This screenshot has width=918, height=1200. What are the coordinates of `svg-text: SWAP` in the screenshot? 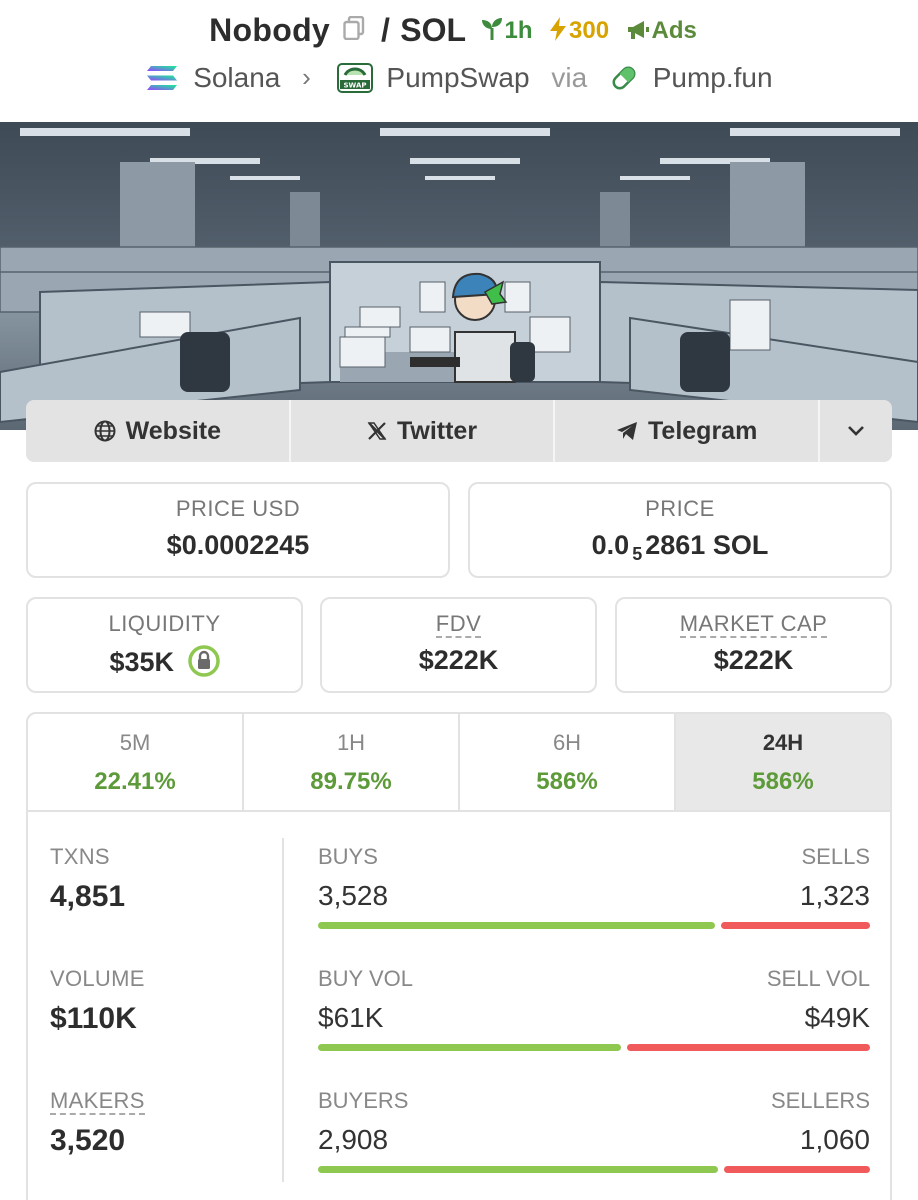 It's located at (354, 85).